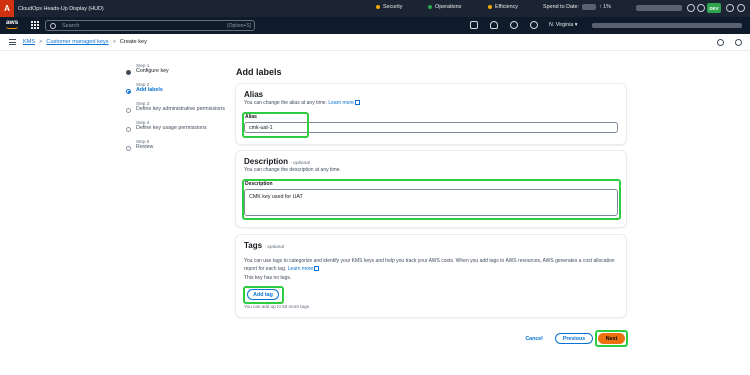 The width and height of the screenshot is (750, 375). I want to click on tags-empty: This key has no tags., so click(268, 278).